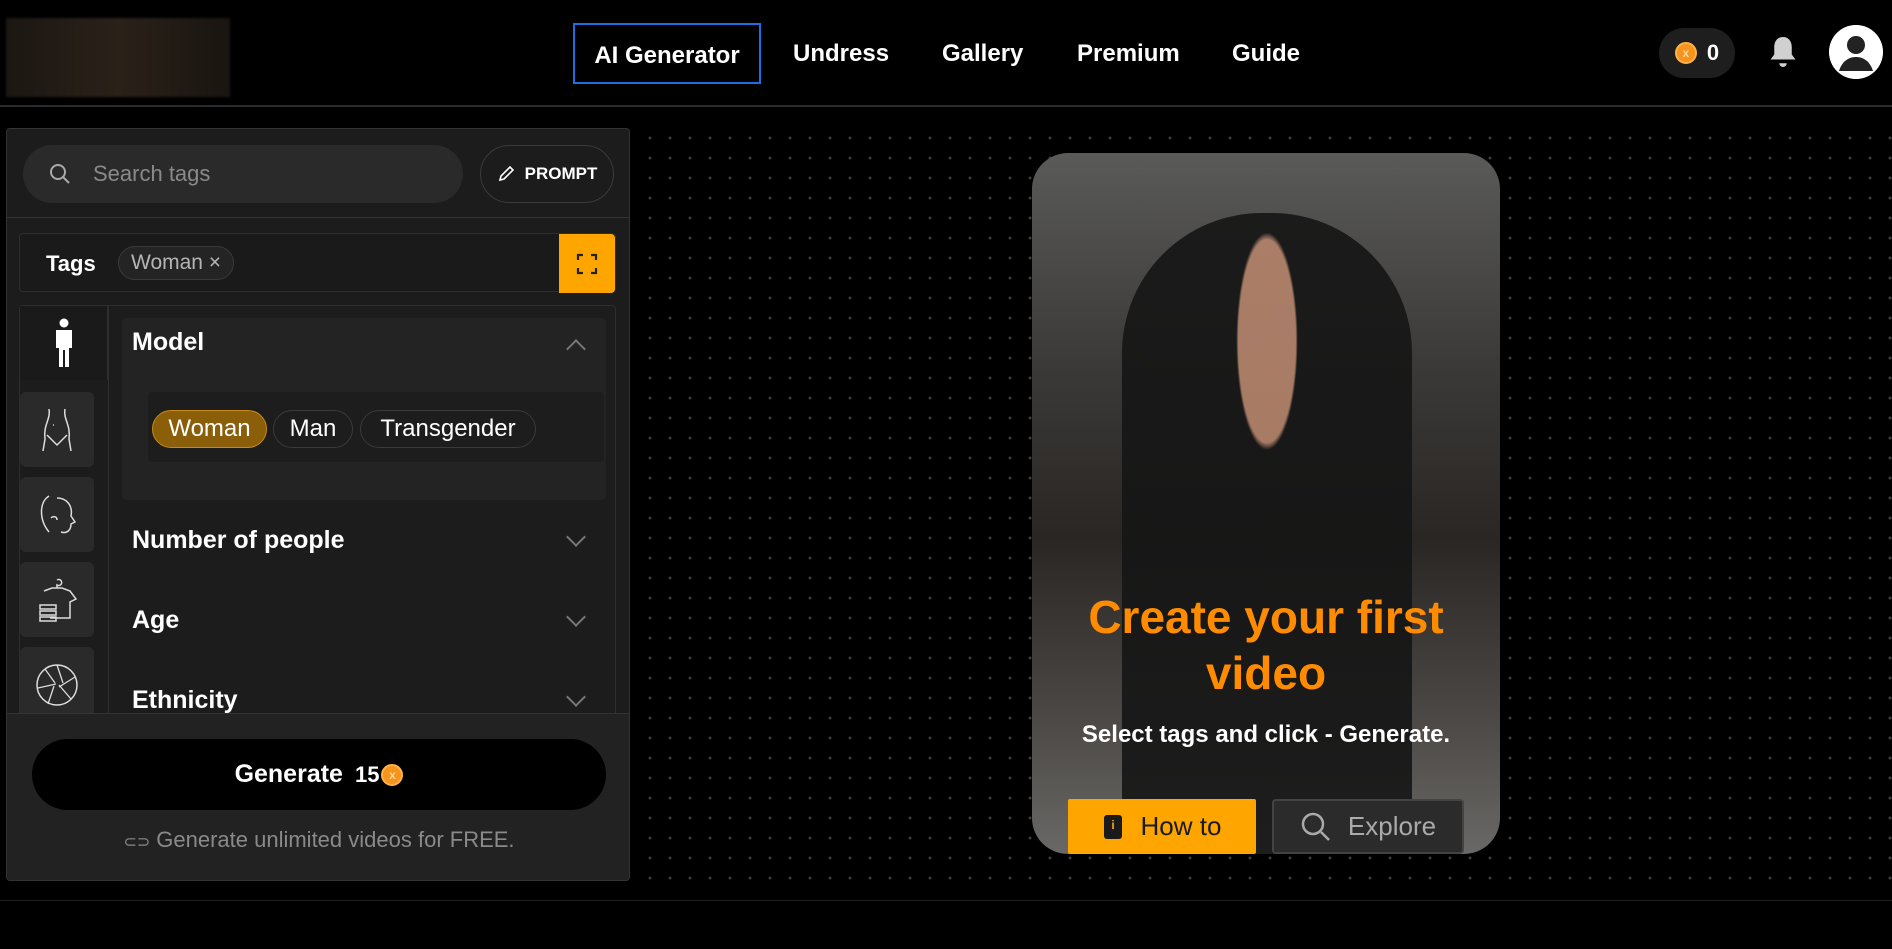  What do you see at coordinates (982, 53) in the screenshot?
I see `nav-gallery: Gallery` at bounding box center [982, 53].